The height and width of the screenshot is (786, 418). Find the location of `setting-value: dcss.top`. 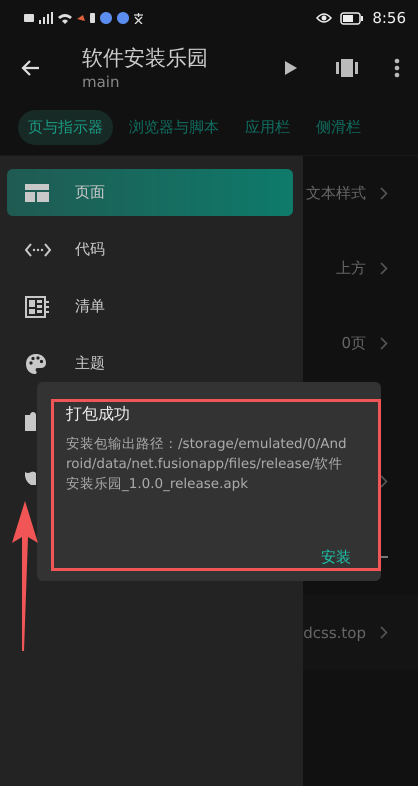

setting-value: dcss.top is located at coordinates (334, 633).